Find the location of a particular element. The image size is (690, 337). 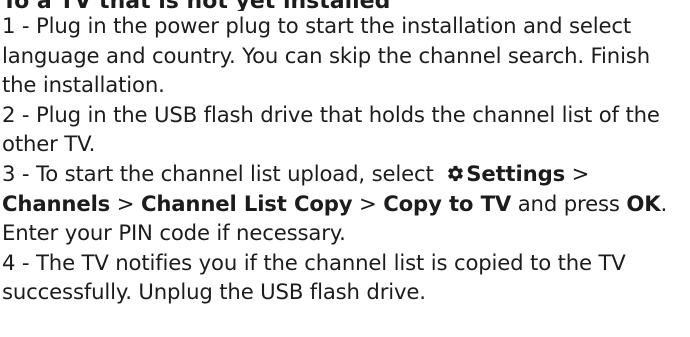

ok-key-label: OK is located at coordinates (643, 203).